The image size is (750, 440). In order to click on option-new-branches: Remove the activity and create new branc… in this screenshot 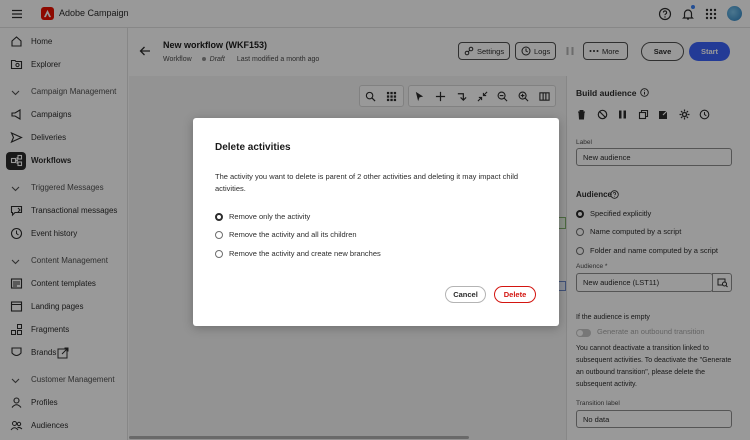, I will do `click(298, 253)`.